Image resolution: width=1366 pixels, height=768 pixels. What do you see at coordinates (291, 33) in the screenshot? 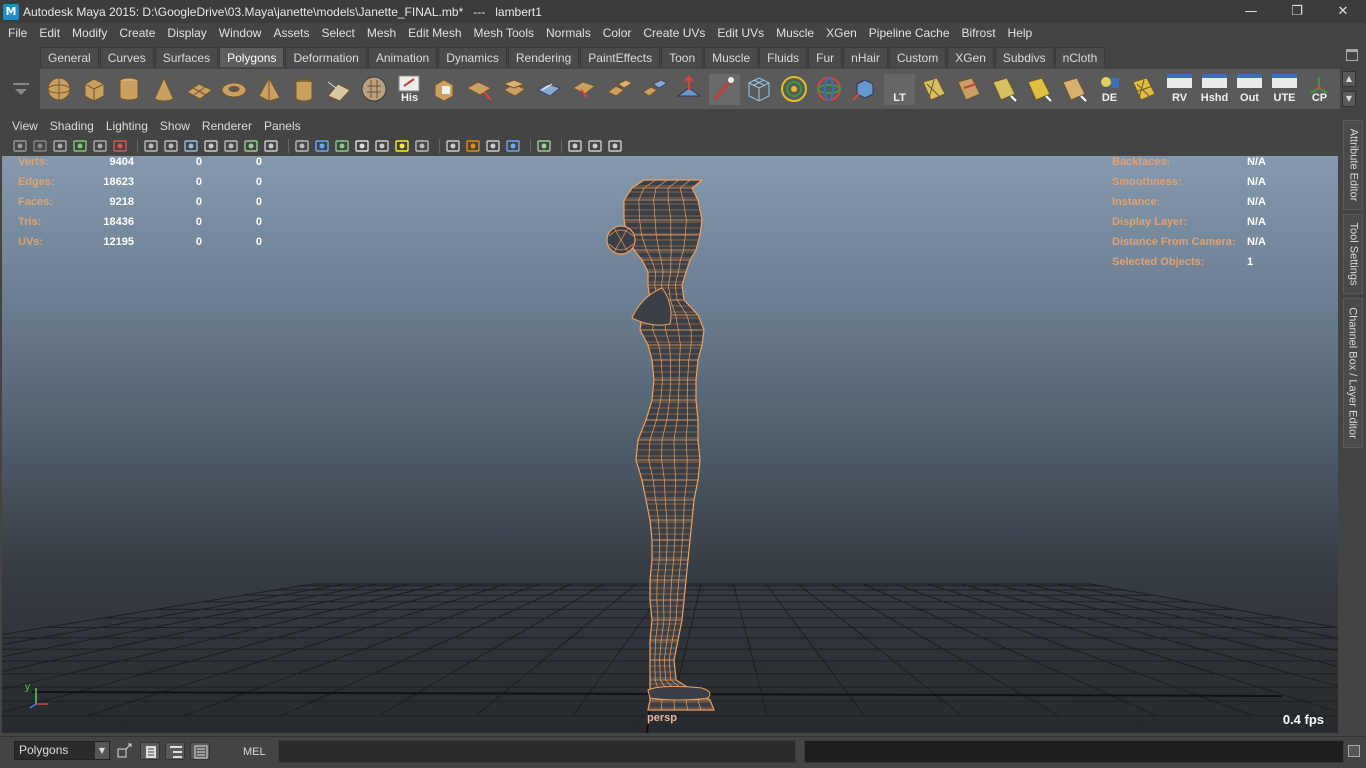
I see `menu-assets: Assets` at bounding box center [291, 33].